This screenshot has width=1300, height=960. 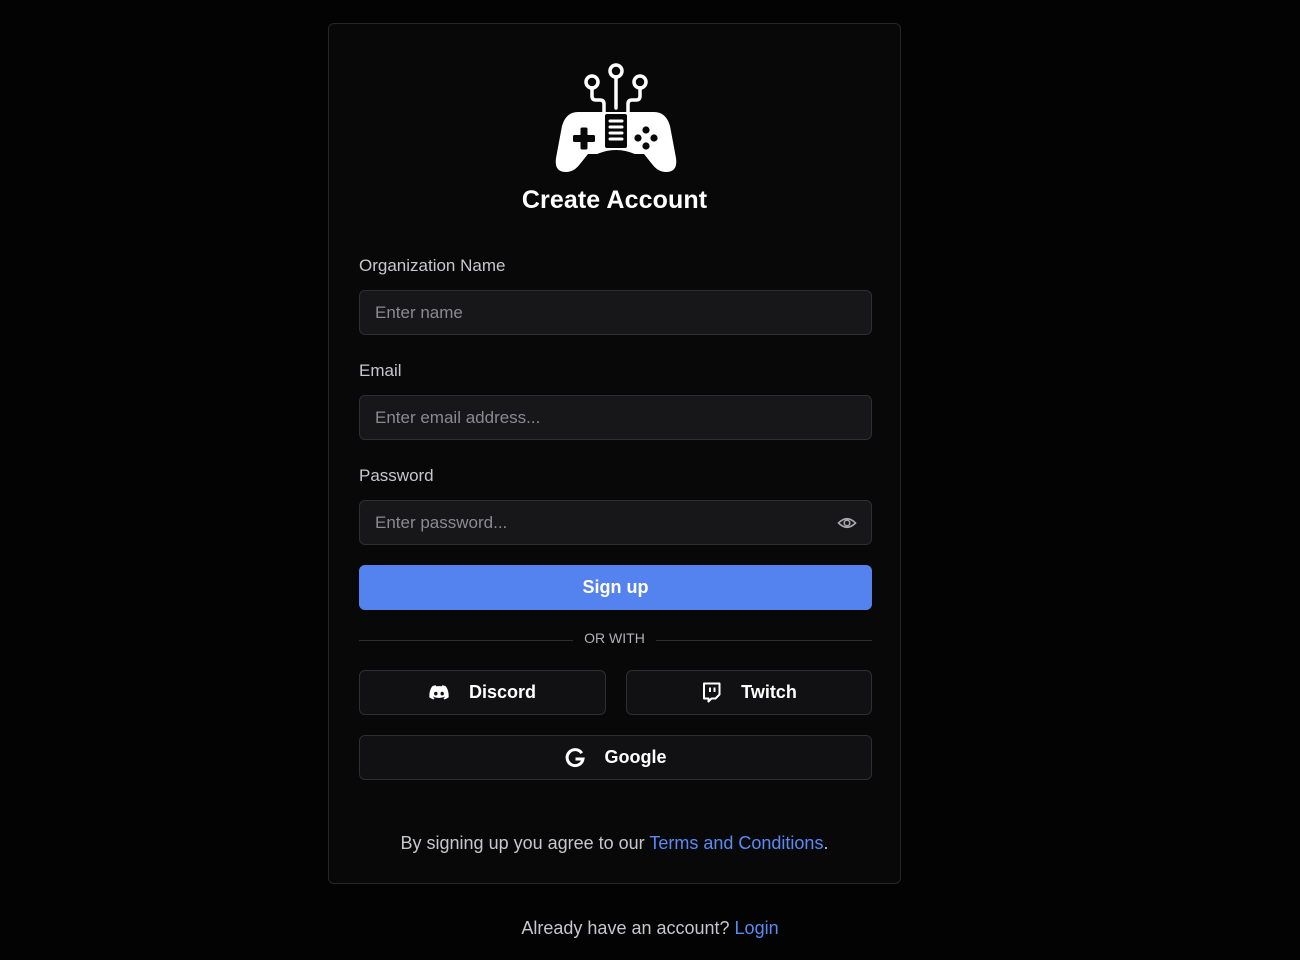 What do you see at coordinates (769, 692) in the screenshot?
I see `twitch-label: Twitch` at bounding box center [769, 692].